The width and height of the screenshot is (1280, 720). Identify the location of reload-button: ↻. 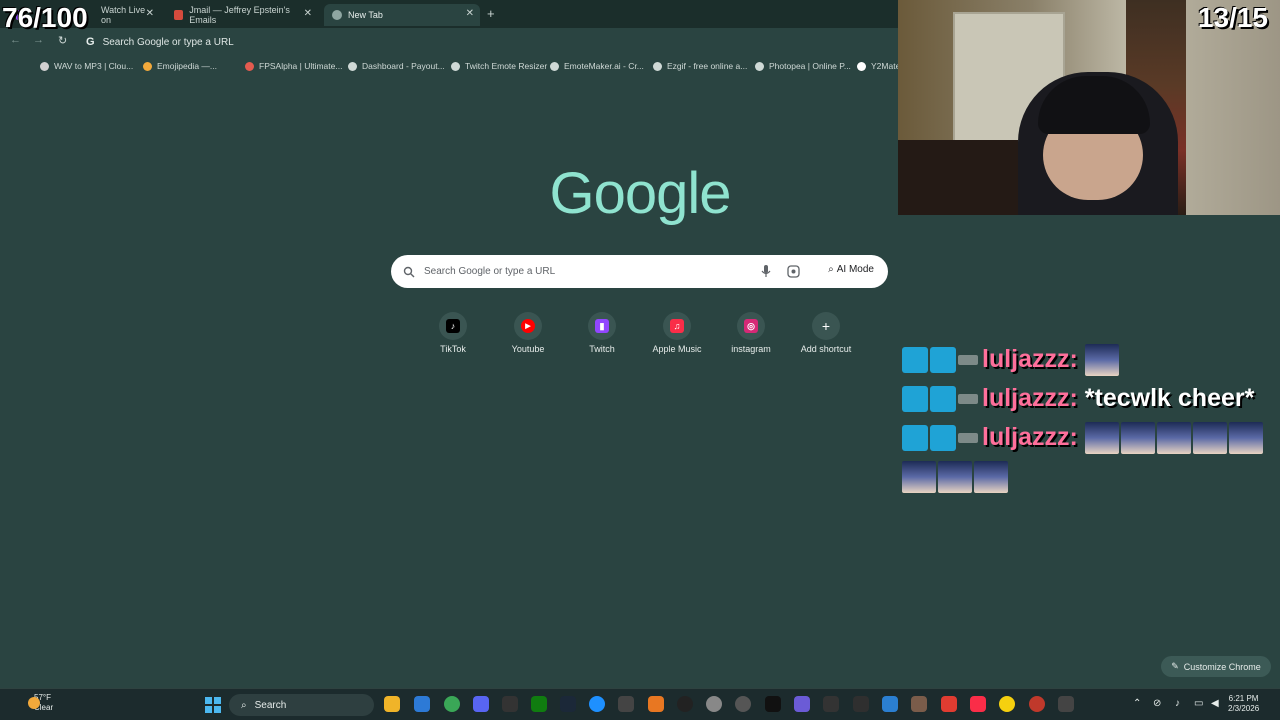
(62, 40).